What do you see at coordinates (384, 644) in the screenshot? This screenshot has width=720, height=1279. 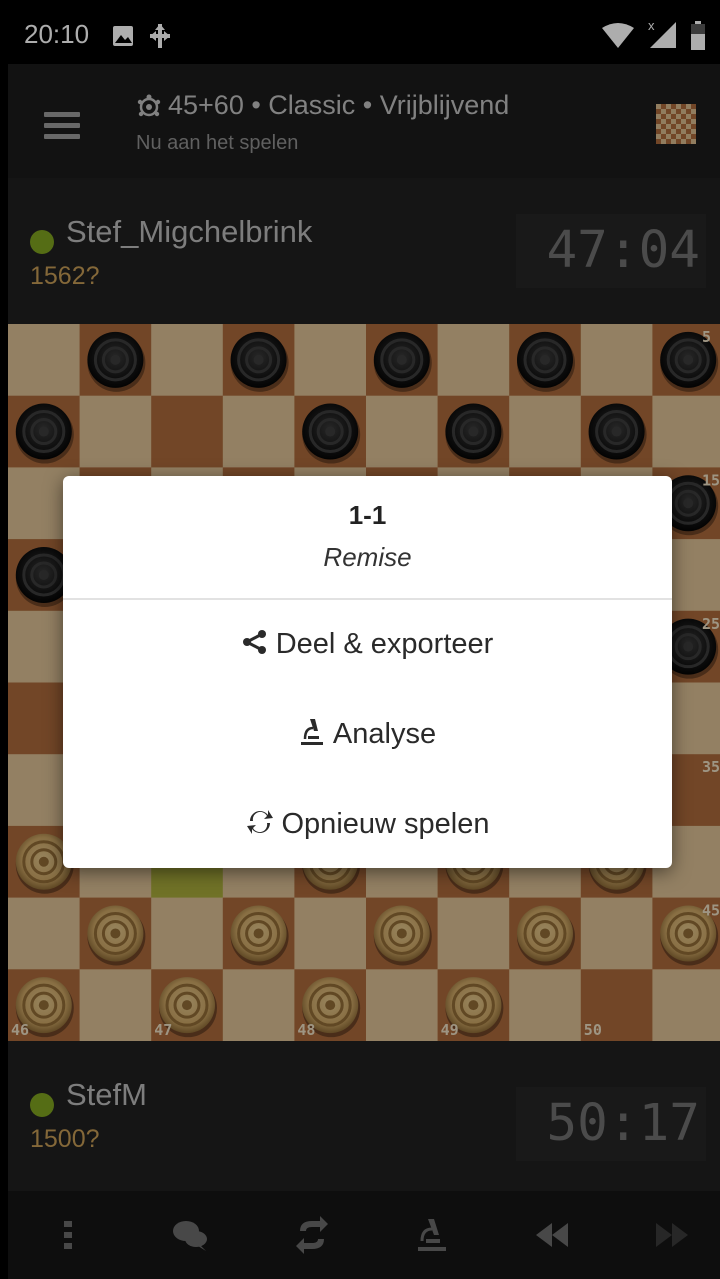 I see `share-export-label: Deel & exporteer` at bounding box center [384, 644].